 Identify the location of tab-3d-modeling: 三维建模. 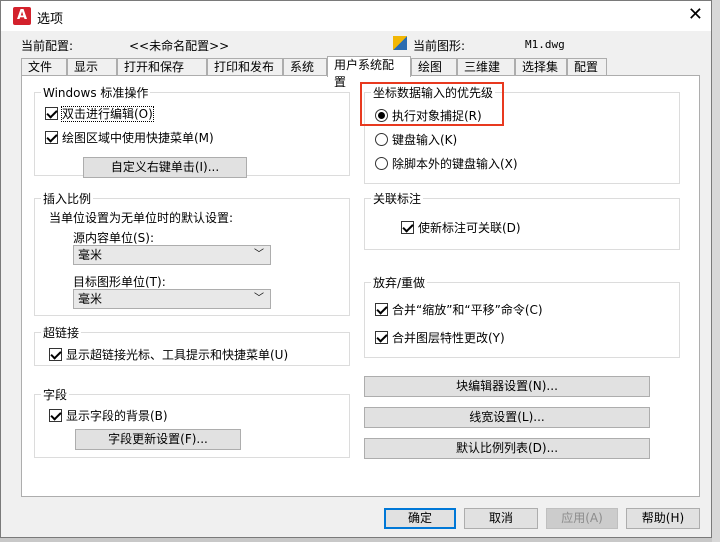
(486, 74).